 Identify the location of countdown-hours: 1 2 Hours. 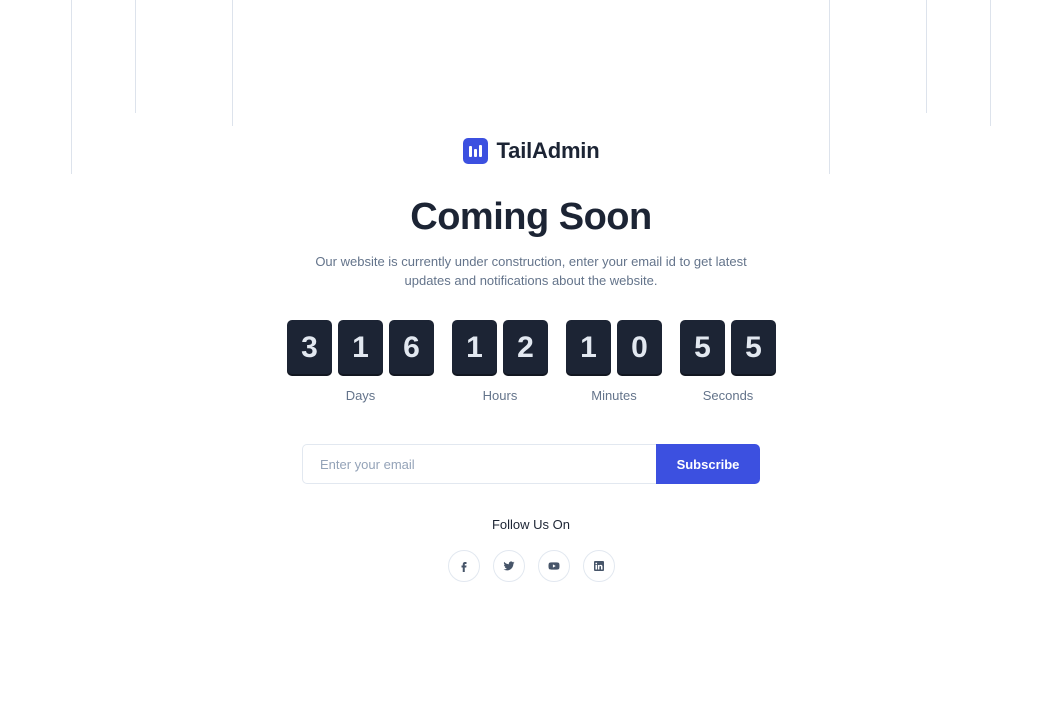
(500, 361).